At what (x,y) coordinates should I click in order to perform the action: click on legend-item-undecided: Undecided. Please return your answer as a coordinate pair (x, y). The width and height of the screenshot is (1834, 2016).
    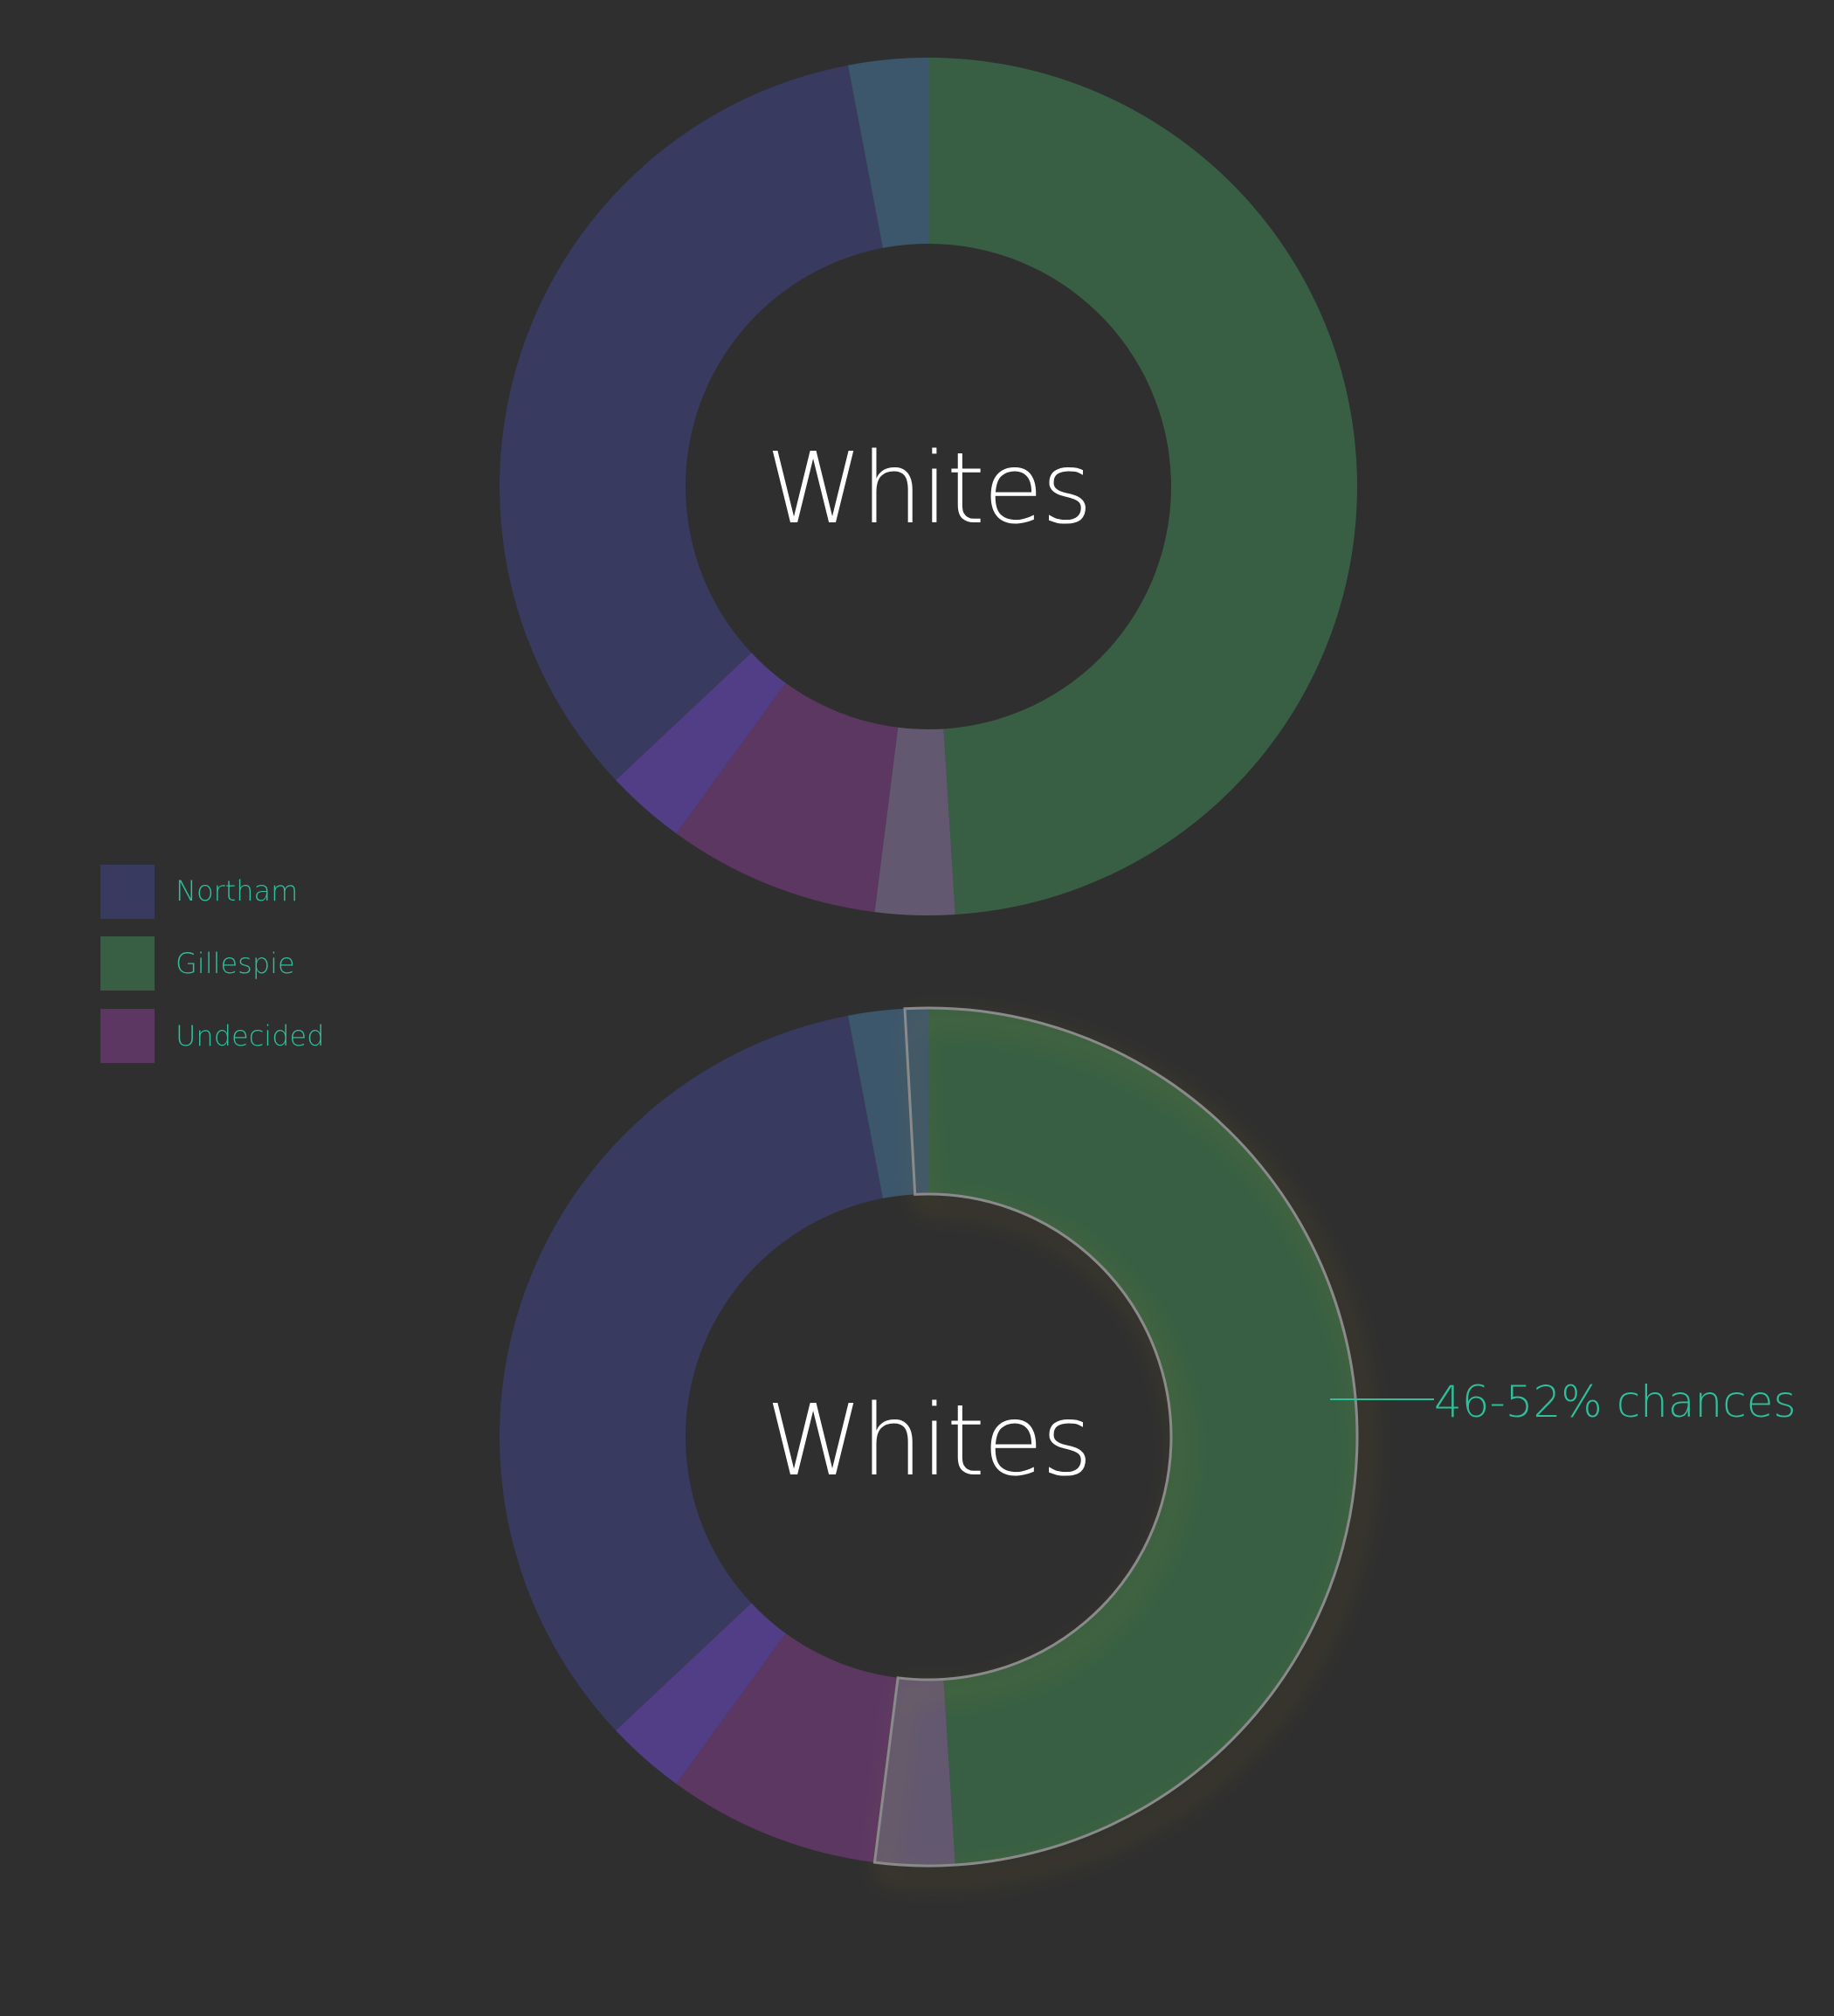
    Looking at the image, I should click on (212, 1036).